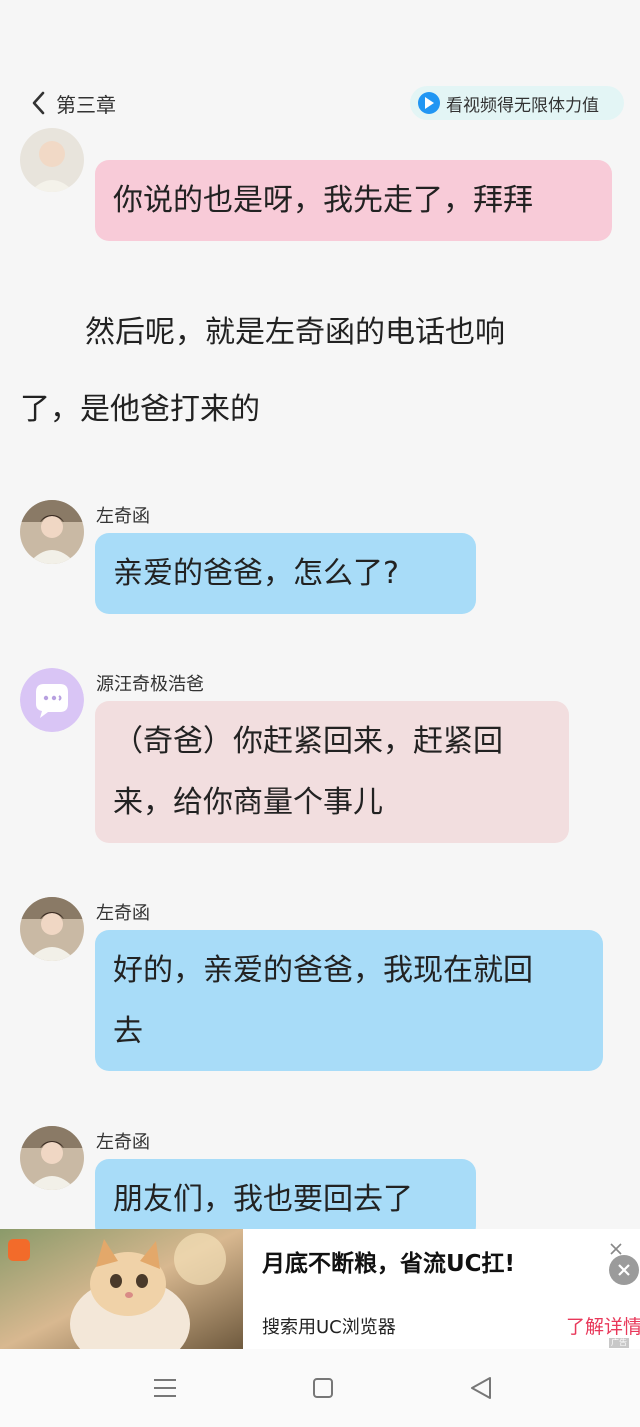  What do you see at coordinates (248, 802) in the screenshot?
I see `message-line: 来，给你商量个事儿` at bounding box center [248, 802].